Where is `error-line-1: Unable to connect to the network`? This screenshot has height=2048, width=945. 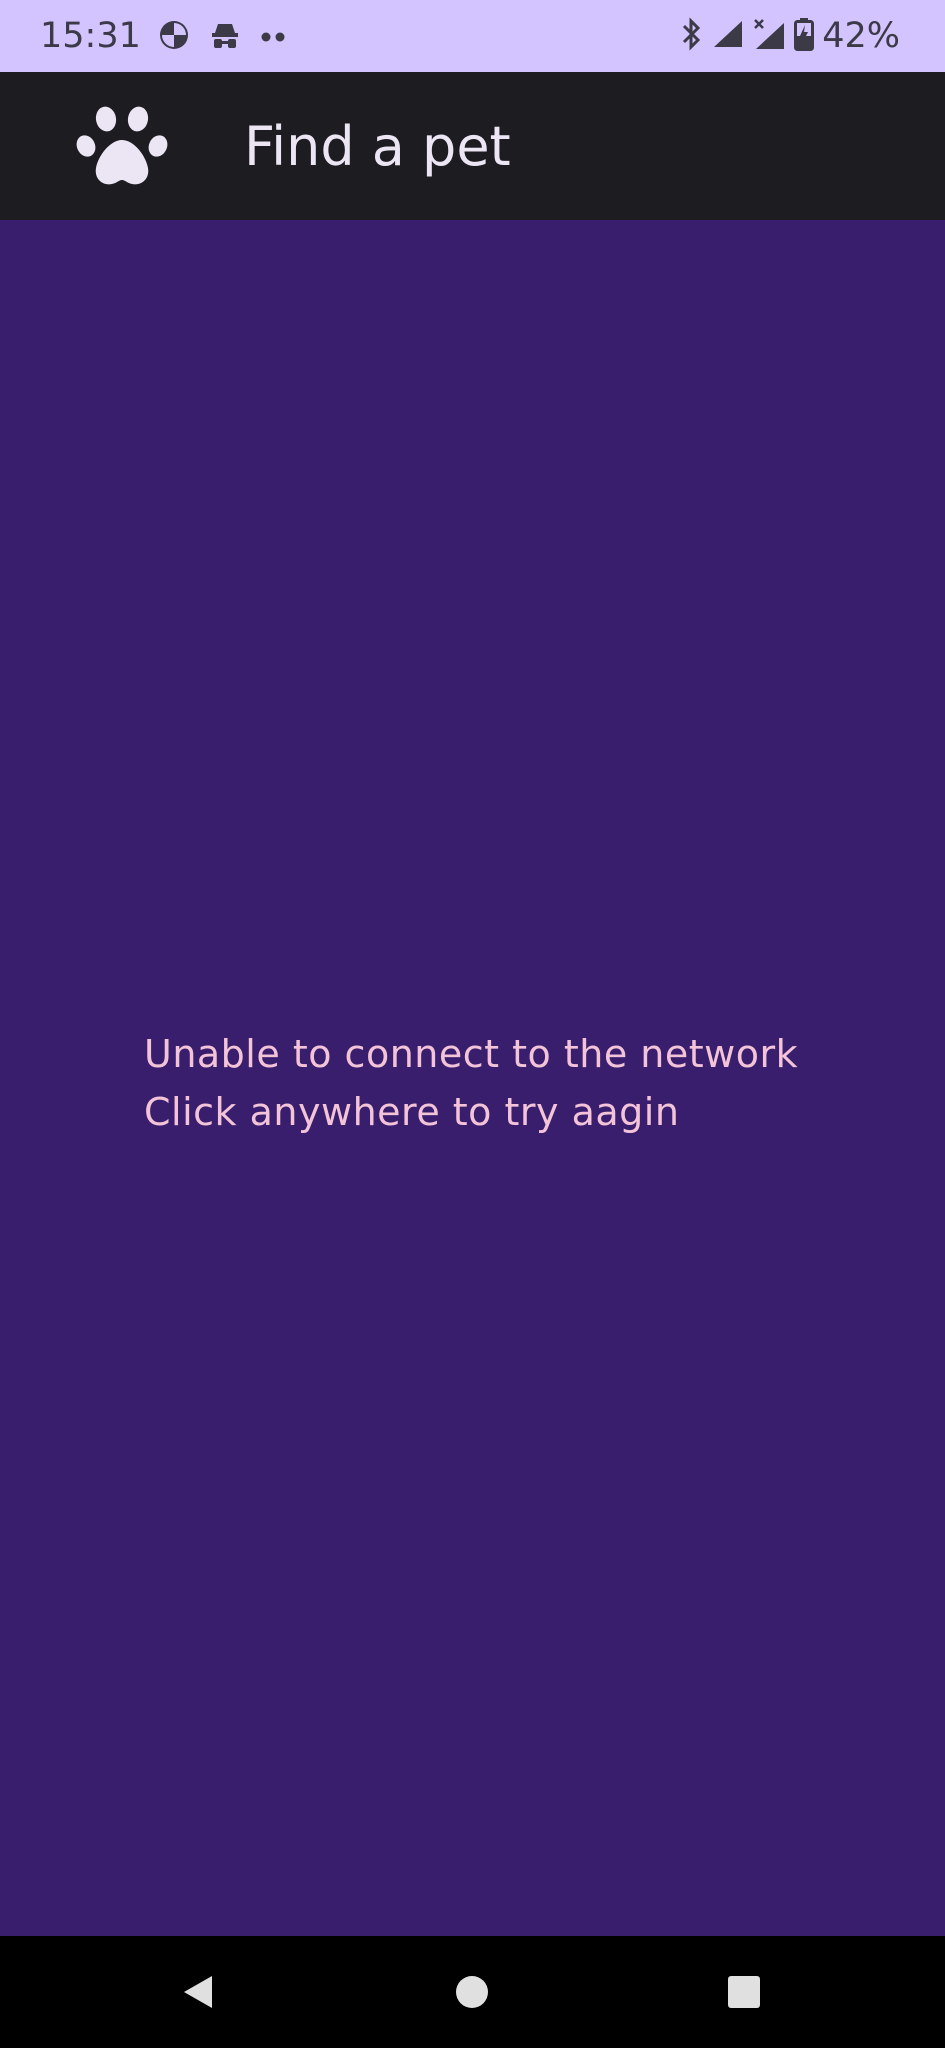
error-line-1: Unable to connect to the network is located at coordinates (471, 1054).